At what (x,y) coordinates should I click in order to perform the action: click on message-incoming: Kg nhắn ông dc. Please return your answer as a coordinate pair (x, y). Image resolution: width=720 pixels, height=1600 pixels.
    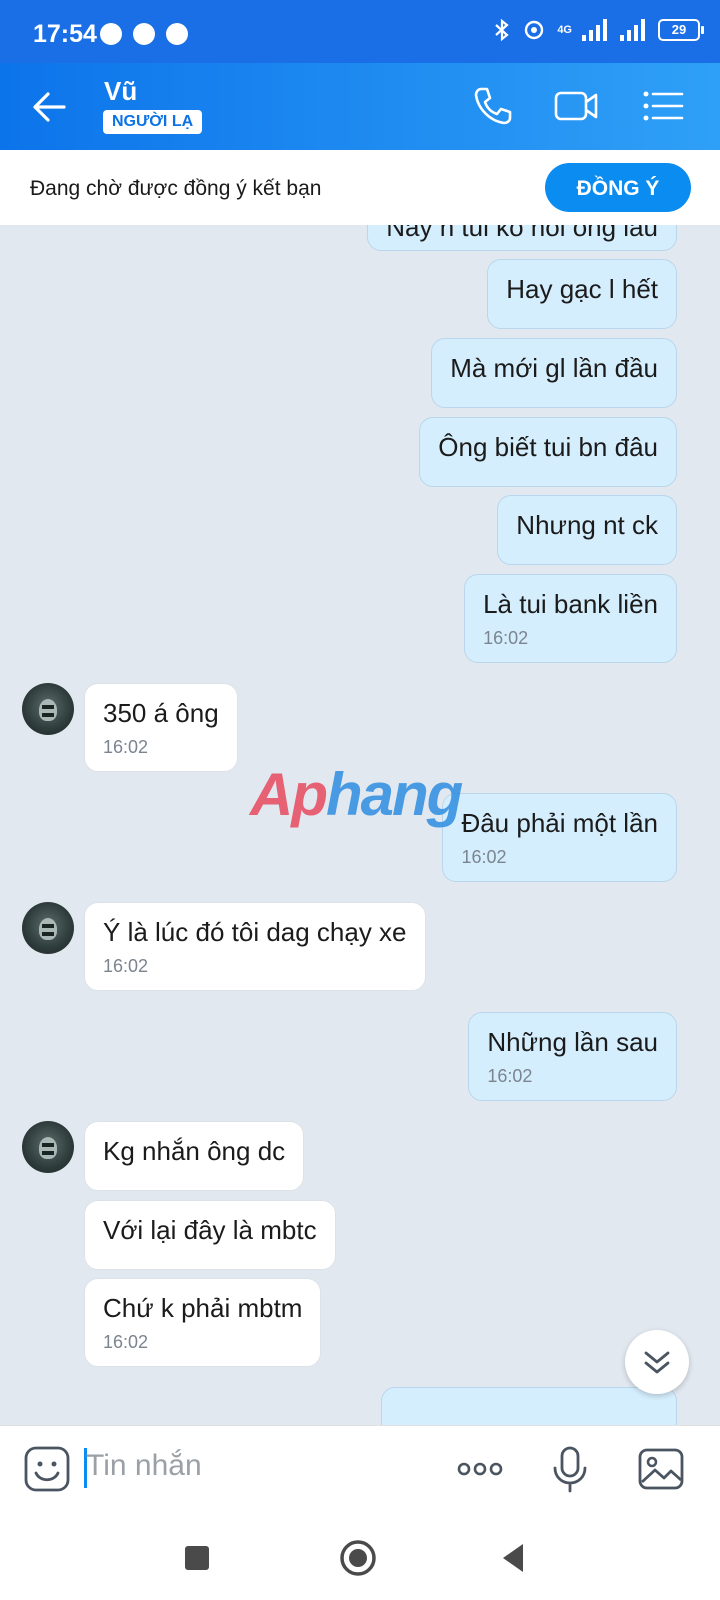
    Looking at the image, I should click on (194, 1156).